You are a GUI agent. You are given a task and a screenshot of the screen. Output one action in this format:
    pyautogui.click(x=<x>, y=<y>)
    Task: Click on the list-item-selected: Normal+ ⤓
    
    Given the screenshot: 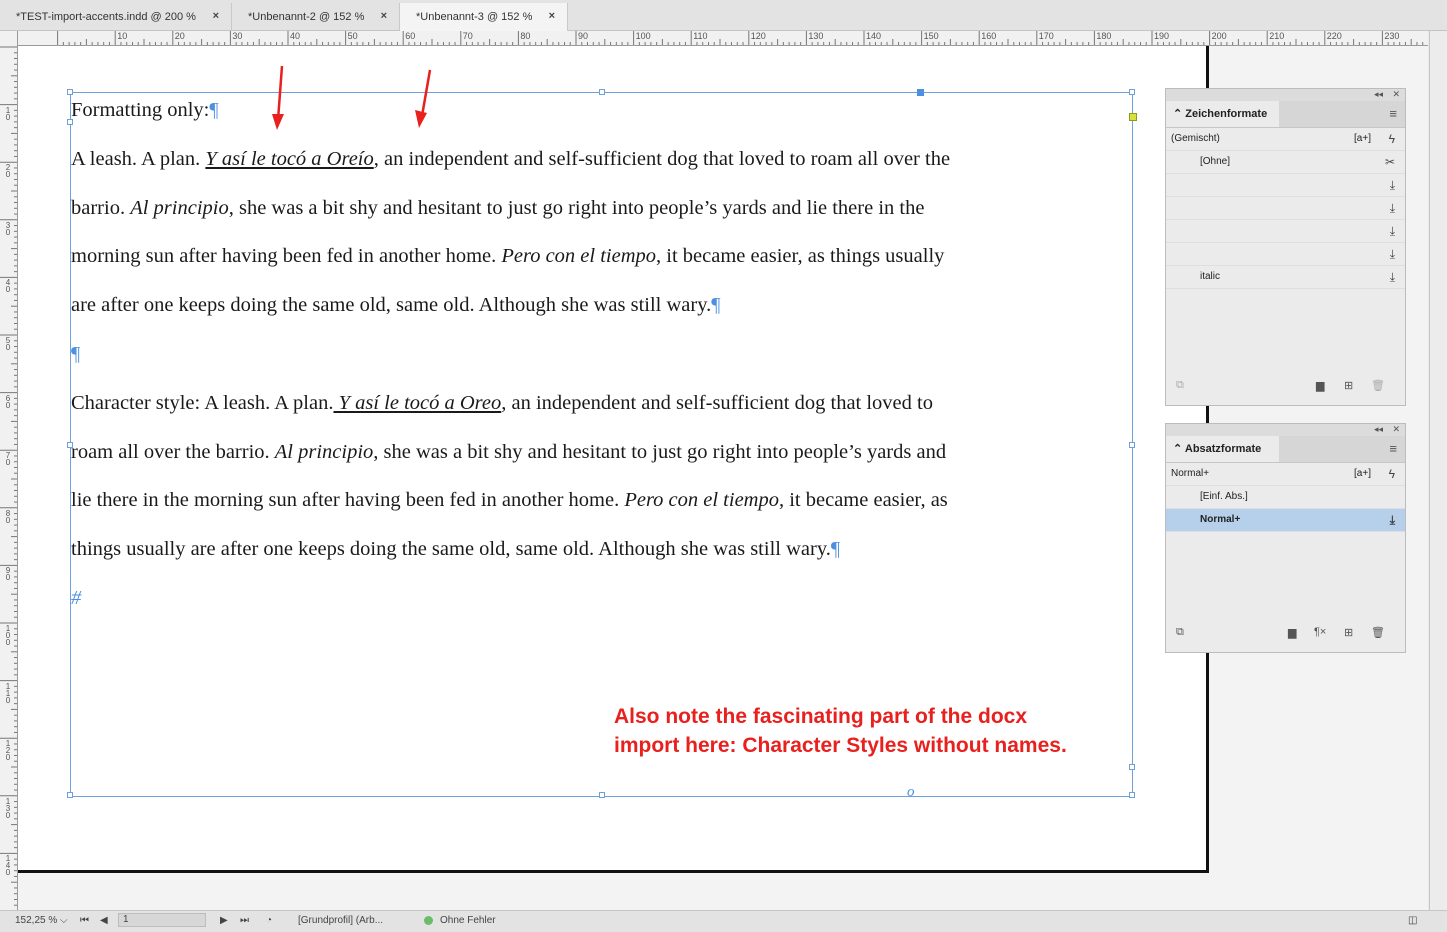 What is the action you would take?
    pyautogui.click(x=1285, y=520)
    